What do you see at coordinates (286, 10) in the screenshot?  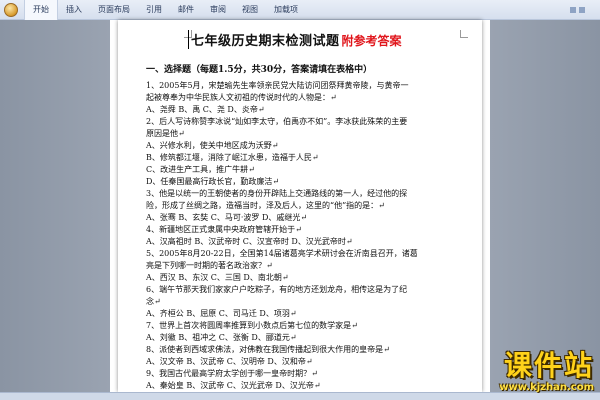 I see `tab-add-ins: 加载项` at bounding box center [286, 10].